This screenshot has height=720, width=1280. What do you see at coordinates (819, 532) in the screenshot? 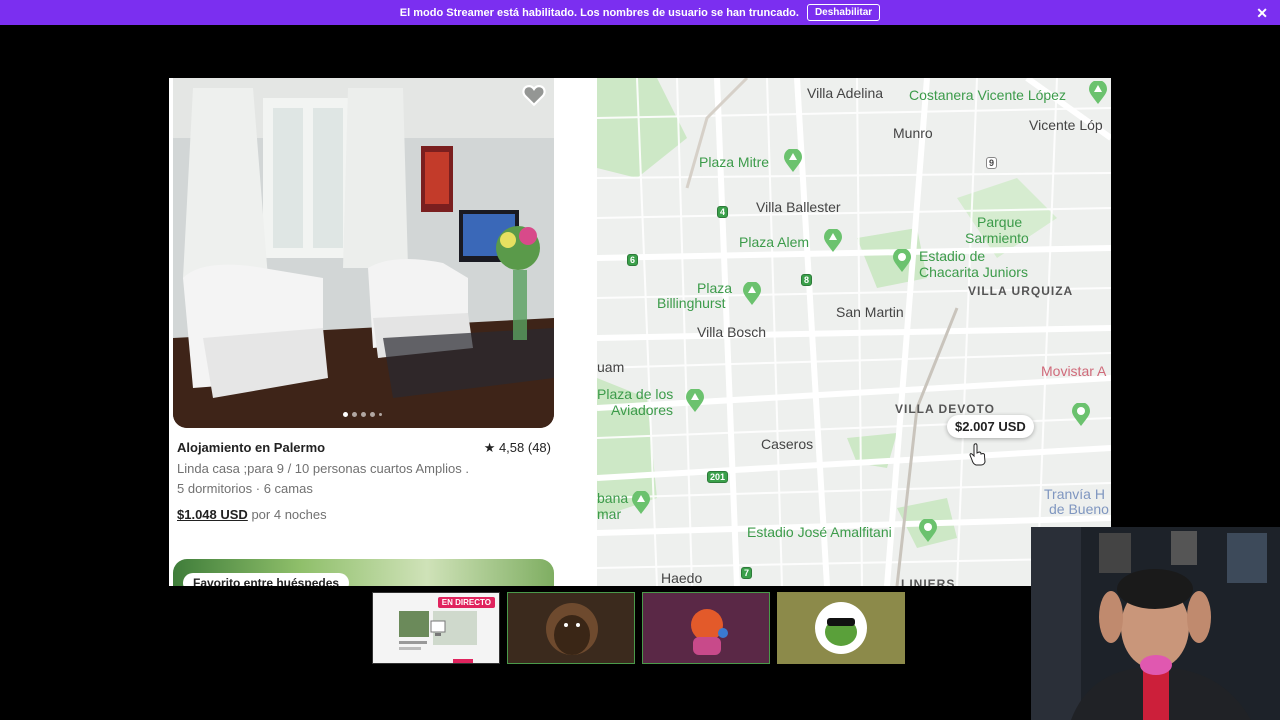
I see `map-label: Estadio José Amalfitani` at bounding box center [819, 532].